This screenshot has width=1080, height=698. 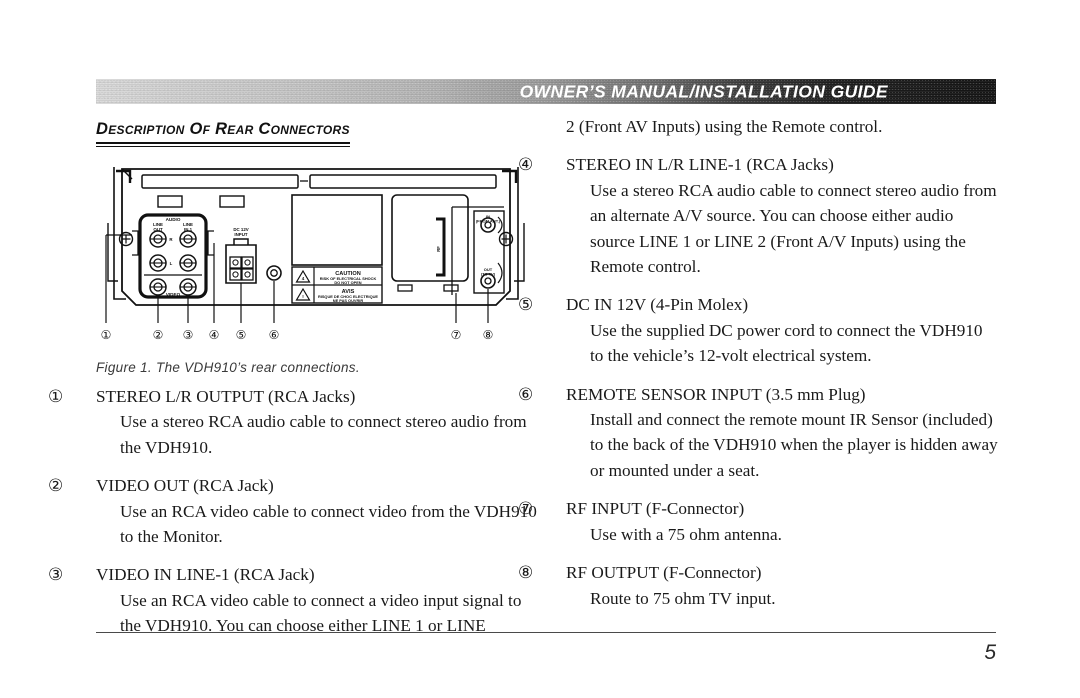 What do you see at coordinates (990, 652) in the screenshot?
I see `page-number: 5` at bounding box center [990, 652].